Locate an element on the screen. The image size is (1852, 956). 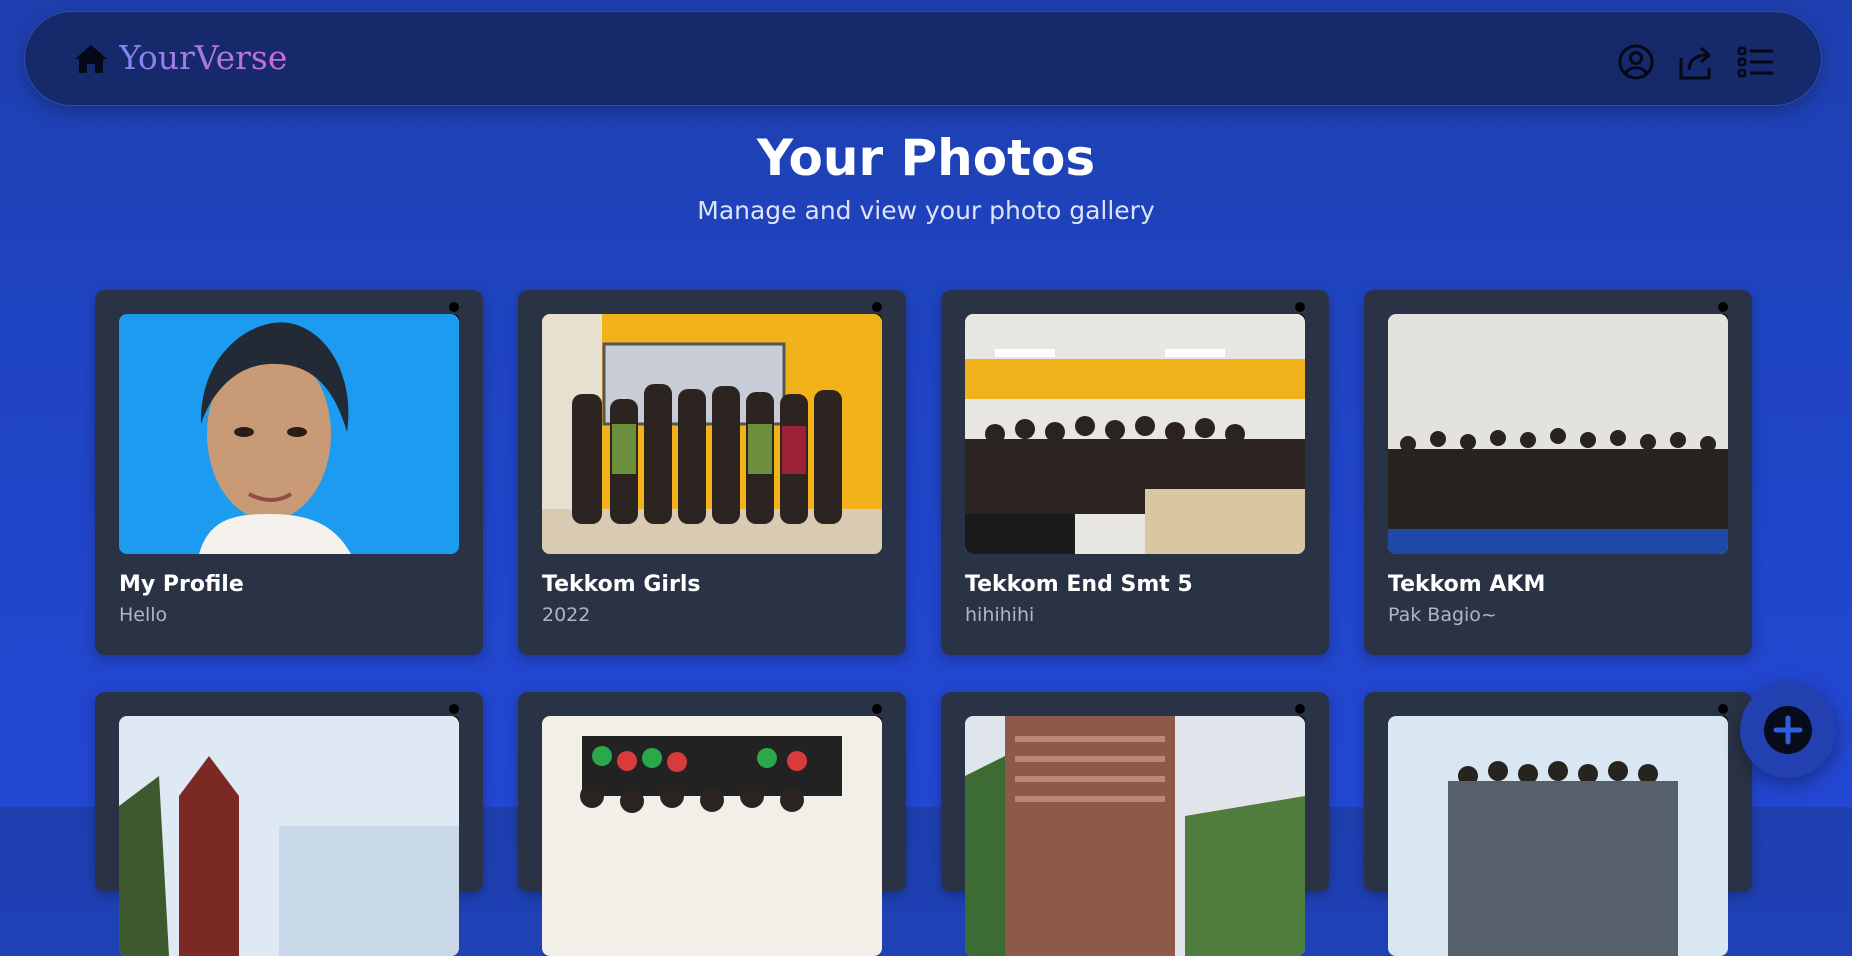
add-photo-button is located at coordinates (1788, 730).